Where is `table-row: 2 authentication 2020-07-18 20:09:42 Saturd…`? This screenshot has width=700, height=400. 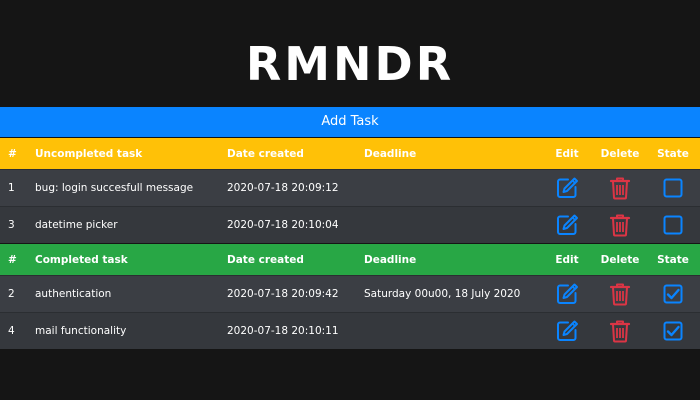 table-row: 2 authentication 2020-07-18 20:09:42 Saturd… is located at coordinates (350, 293).